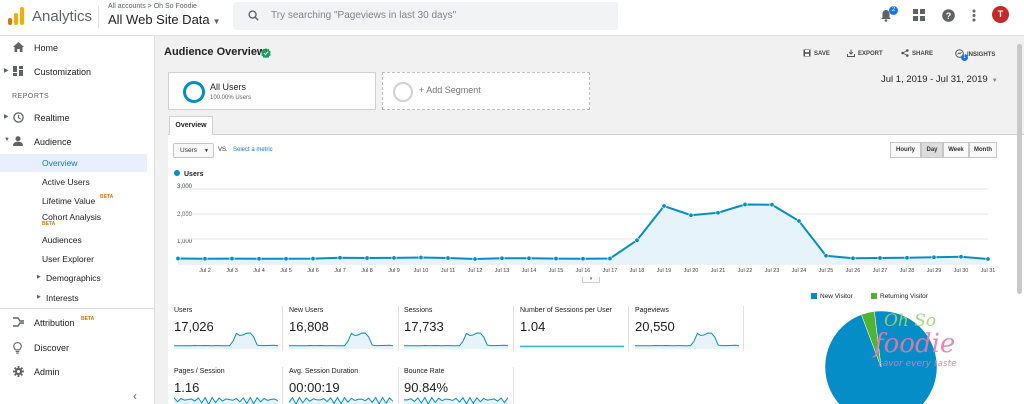 This screenshot has width=1024, height=404. I want to click on property-view-selector: All Web Site Data ▼, so click(164, 19).